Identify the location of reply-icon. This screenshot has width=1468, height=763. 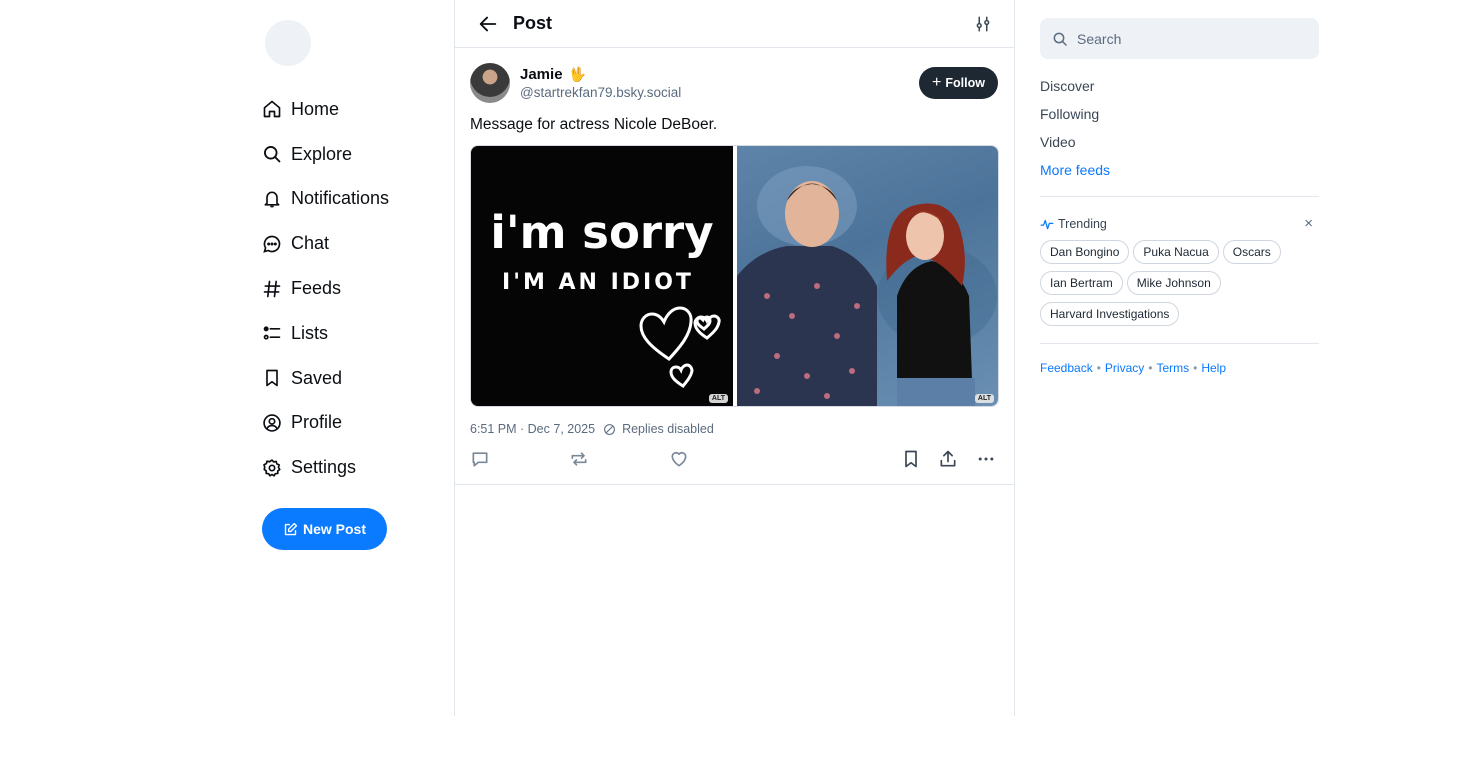
(480, 459).